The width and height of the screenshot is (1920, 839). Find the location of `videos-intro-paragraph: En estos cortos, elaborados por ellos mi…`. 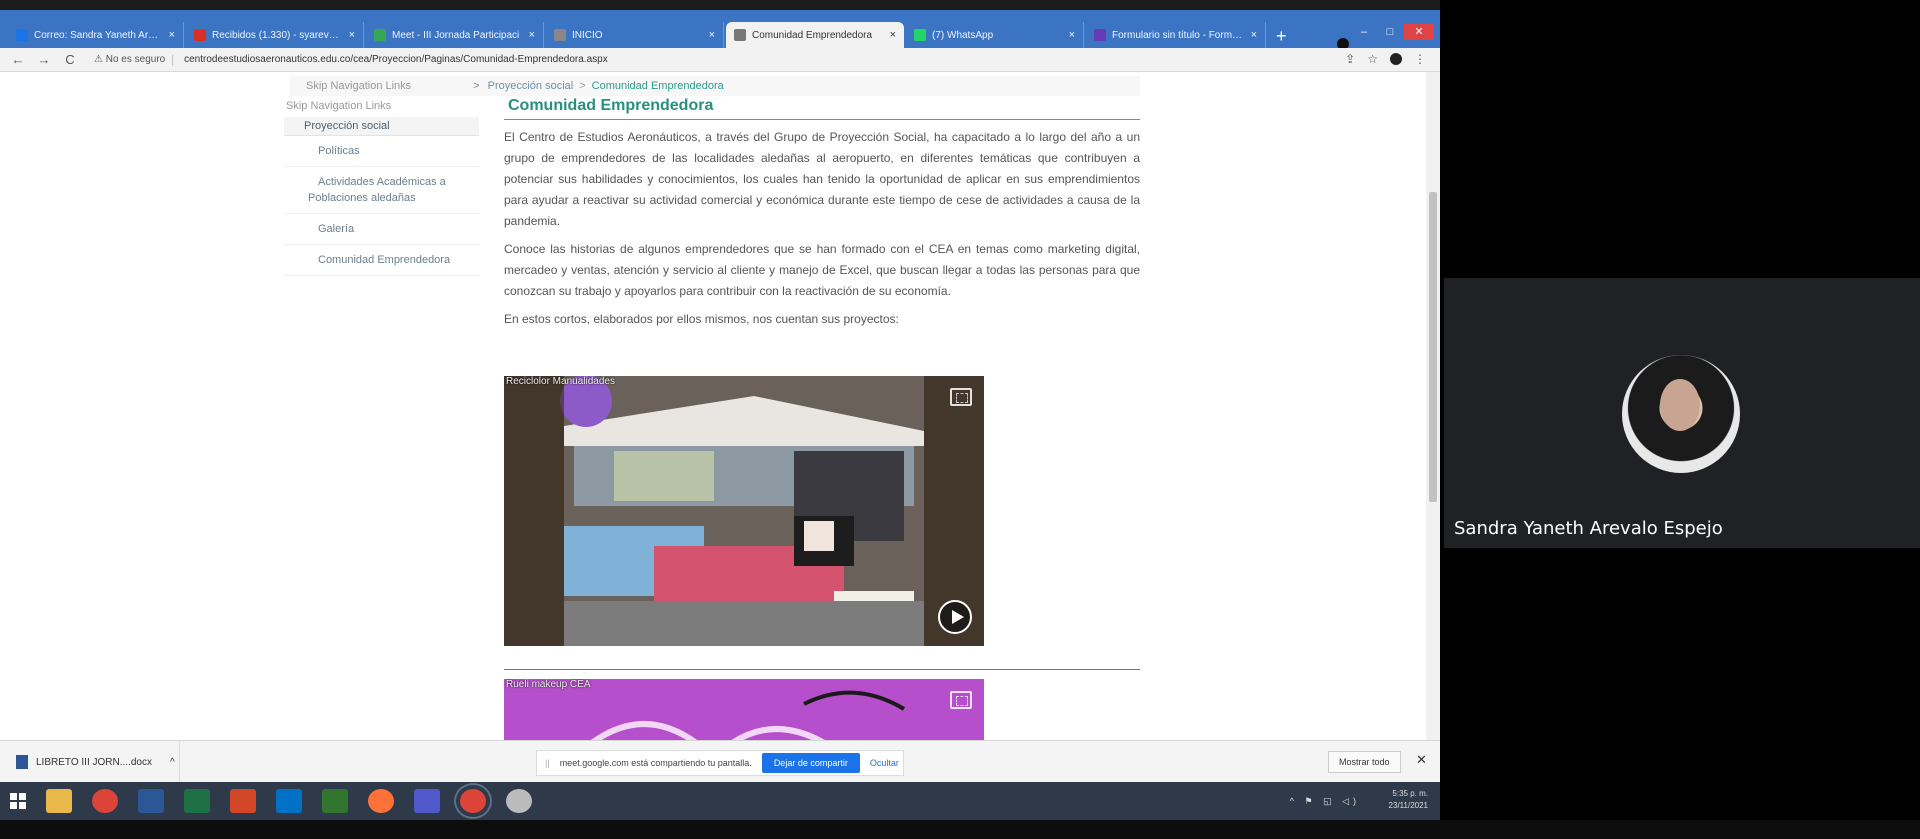

videos-intro-paragraph: En estos cortos, elaborados por ellos mi… is located at coordinates (701, 319).